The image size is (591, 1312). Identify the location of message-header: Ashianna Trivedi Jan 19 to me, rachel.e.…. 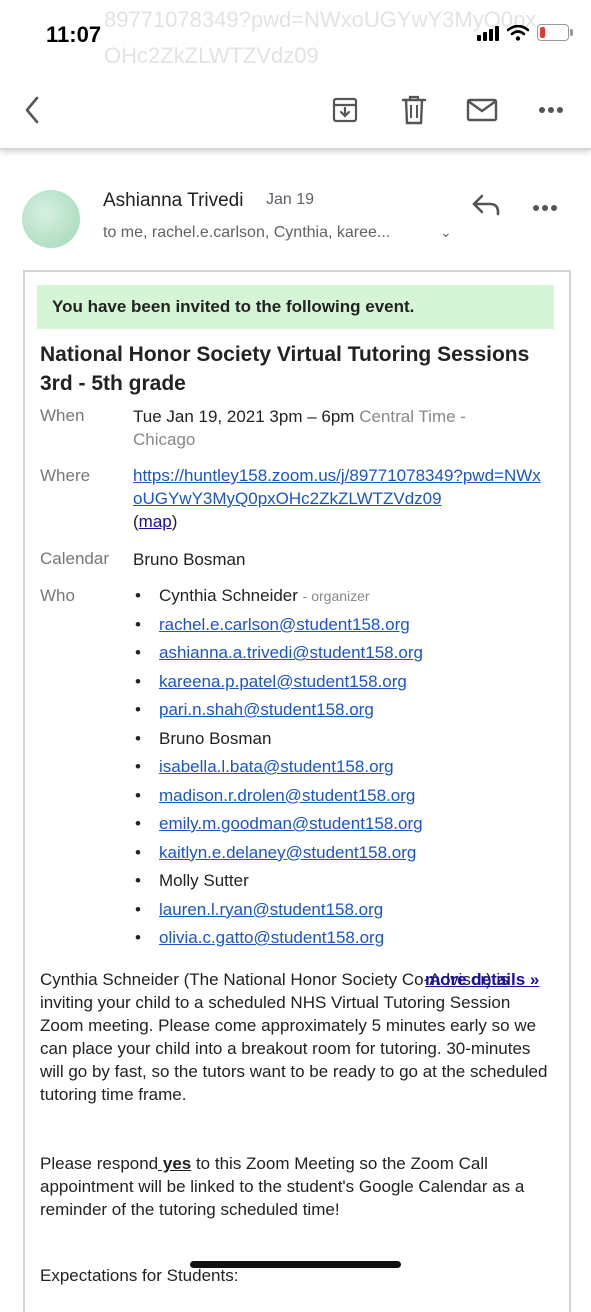
(295, 218).